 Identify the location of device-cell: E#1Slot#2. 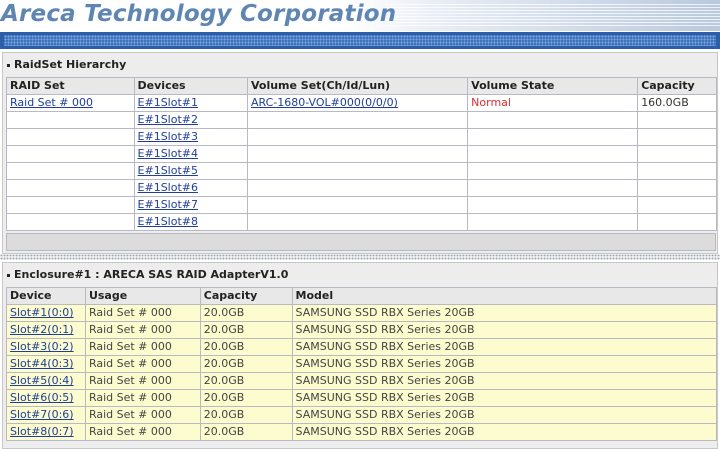
(190, 120).